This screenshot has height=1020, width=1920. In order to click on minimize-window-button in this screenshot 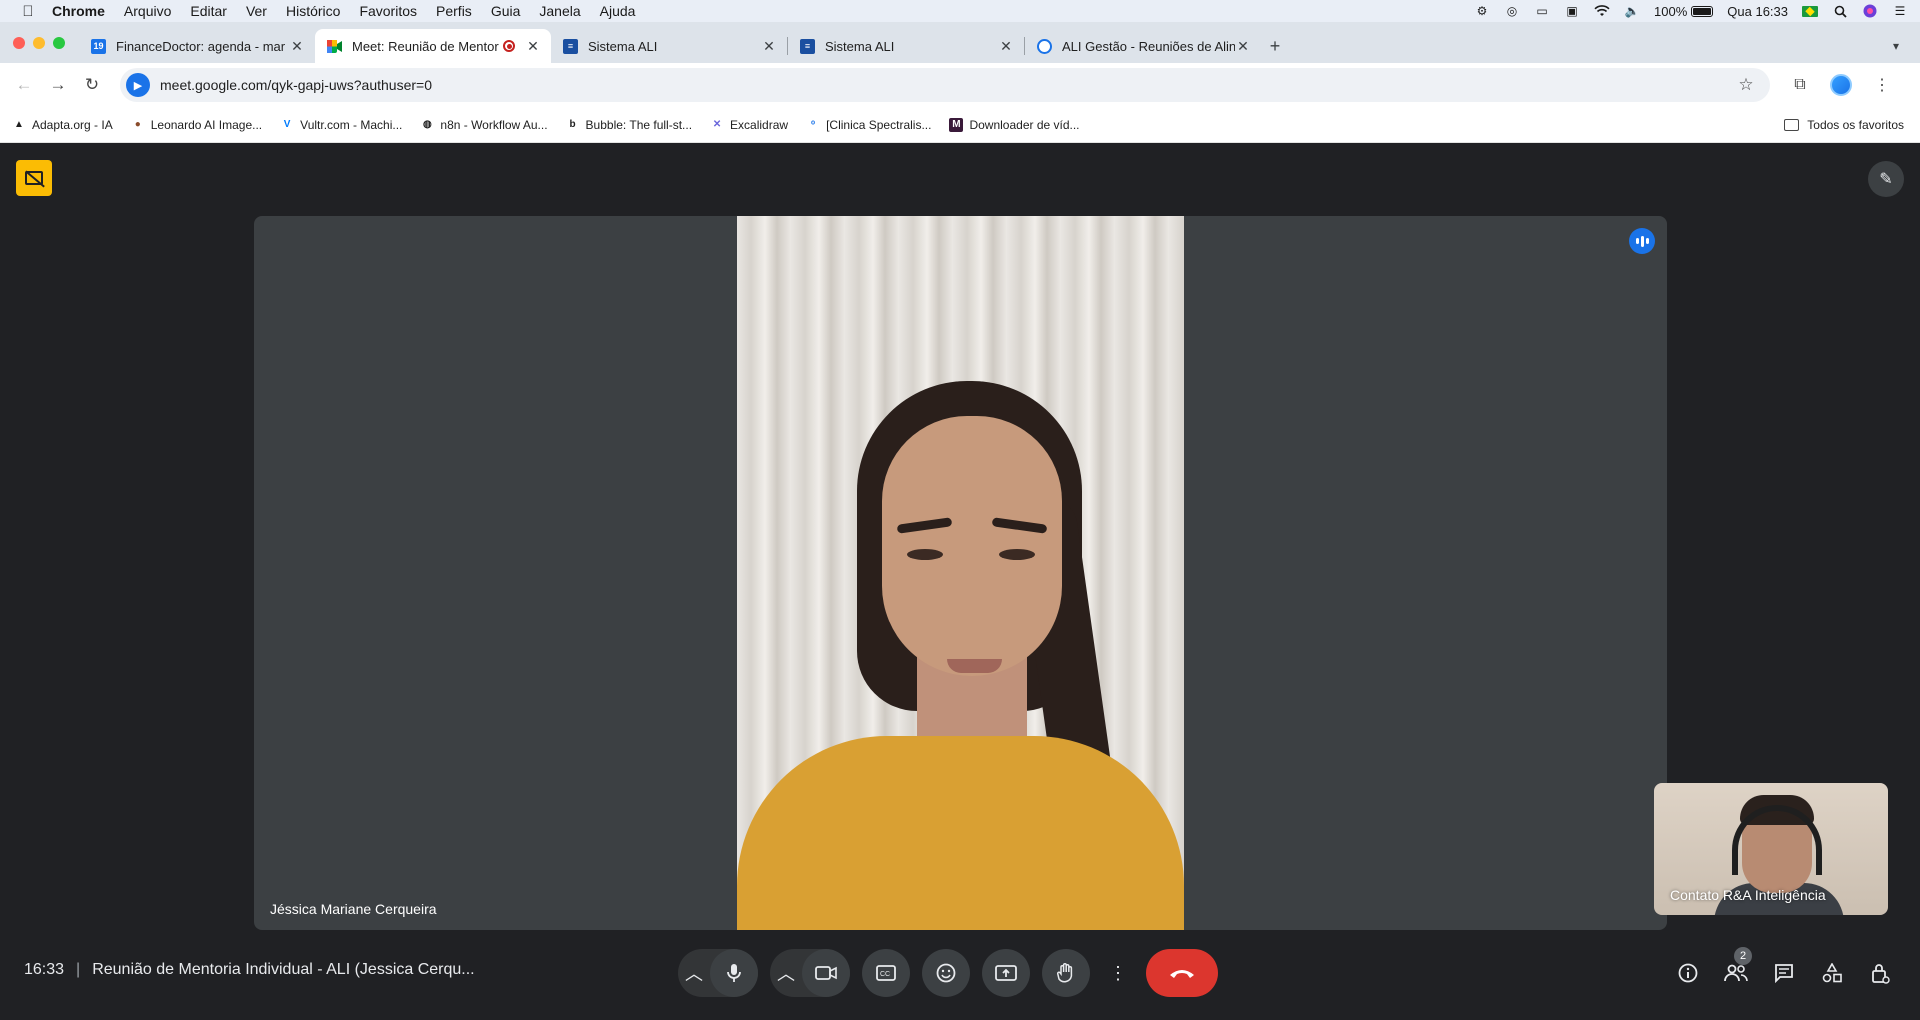, I will do `click(39, 42)`.